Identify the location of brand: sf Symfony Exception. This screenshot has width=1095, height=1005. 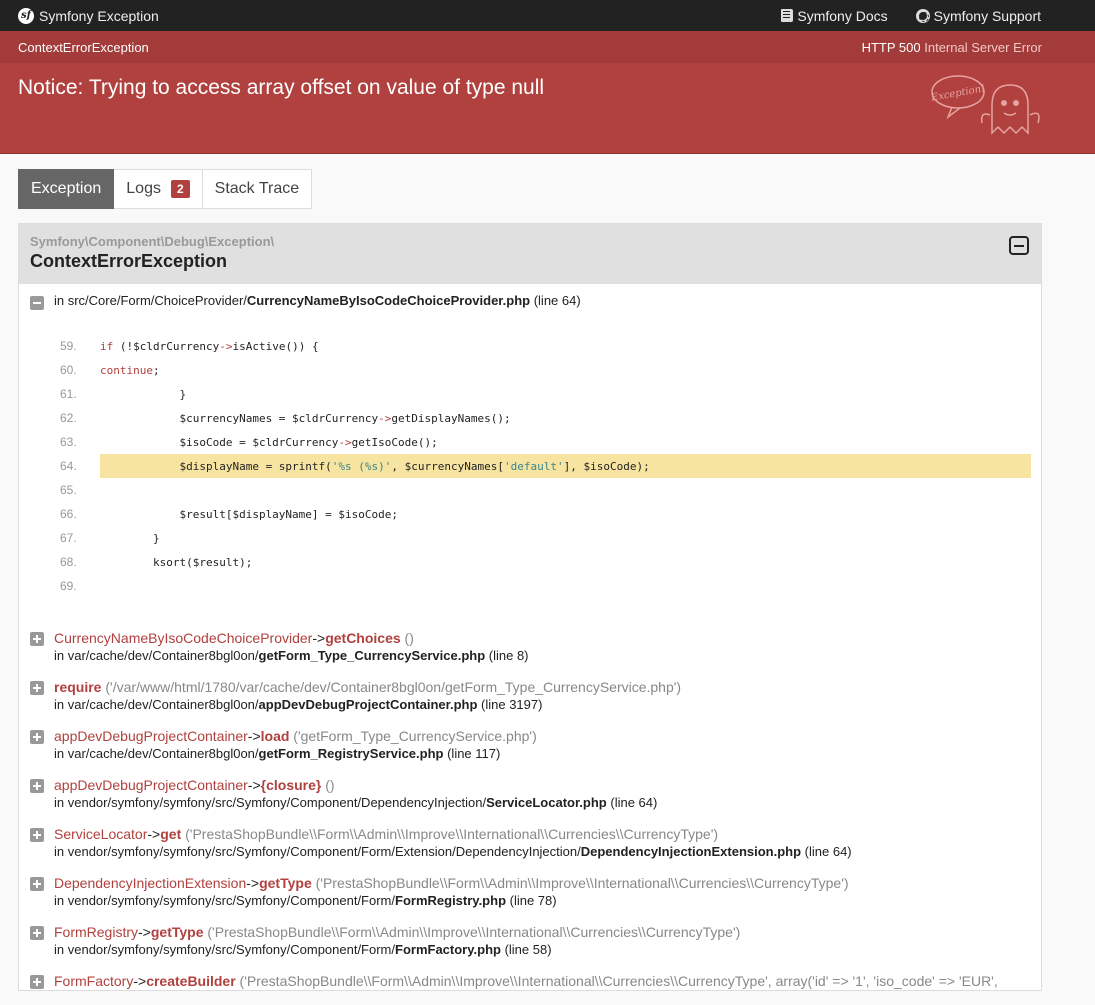
(88, 15).